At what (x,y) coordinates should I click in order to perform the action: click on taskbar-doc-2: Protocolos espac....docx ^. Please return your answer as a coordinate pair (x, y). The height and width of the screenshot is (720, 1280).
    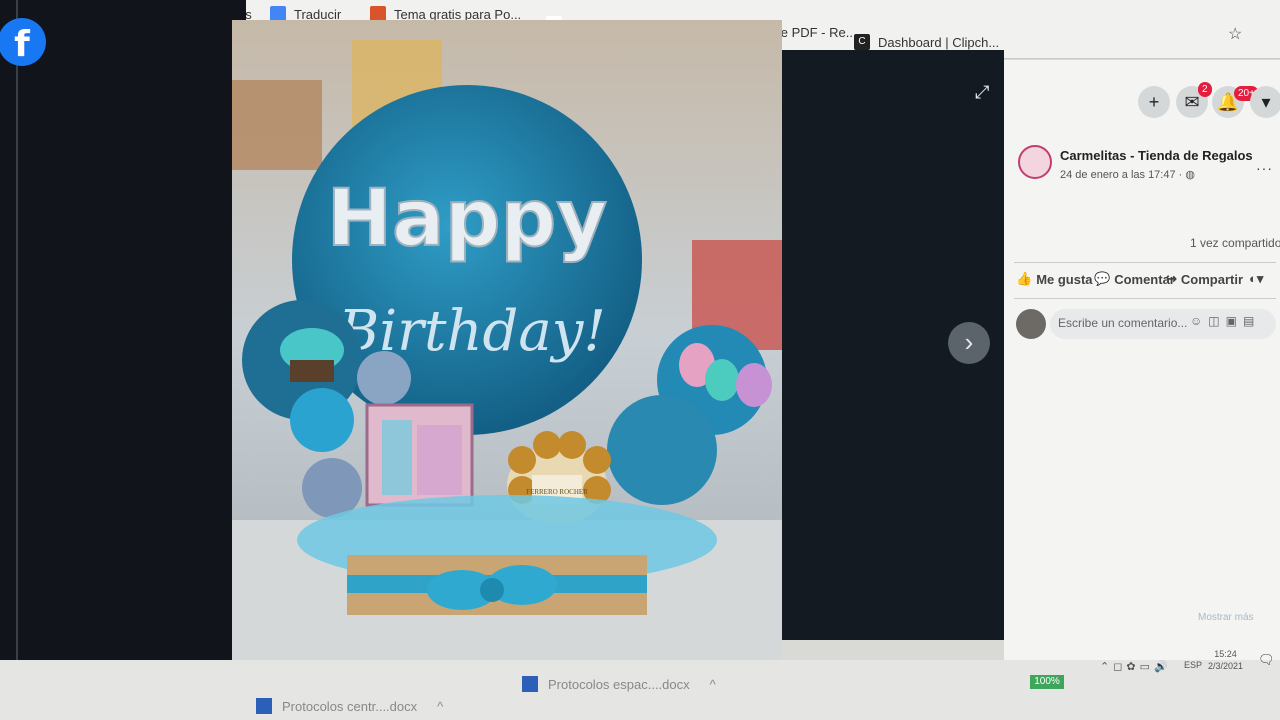
    Looking at the image, I should click on (619, 684).